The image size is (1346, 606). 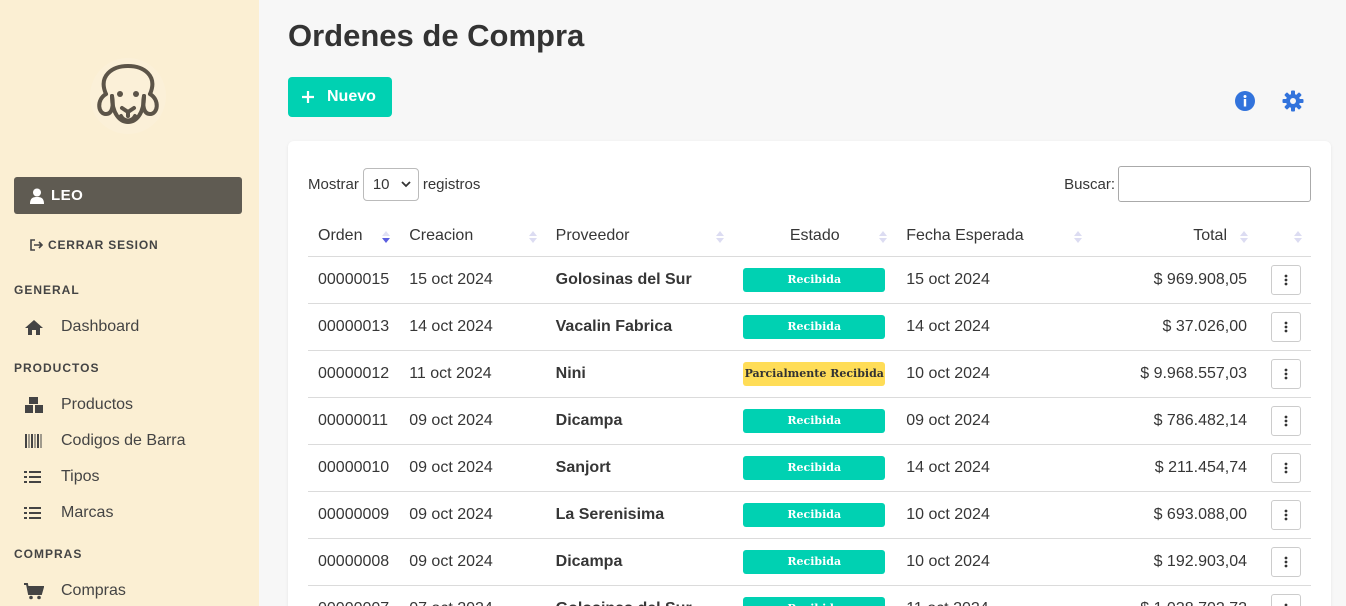 I want to click on new-button-label: Nuevo, so click(x=351, y=96).